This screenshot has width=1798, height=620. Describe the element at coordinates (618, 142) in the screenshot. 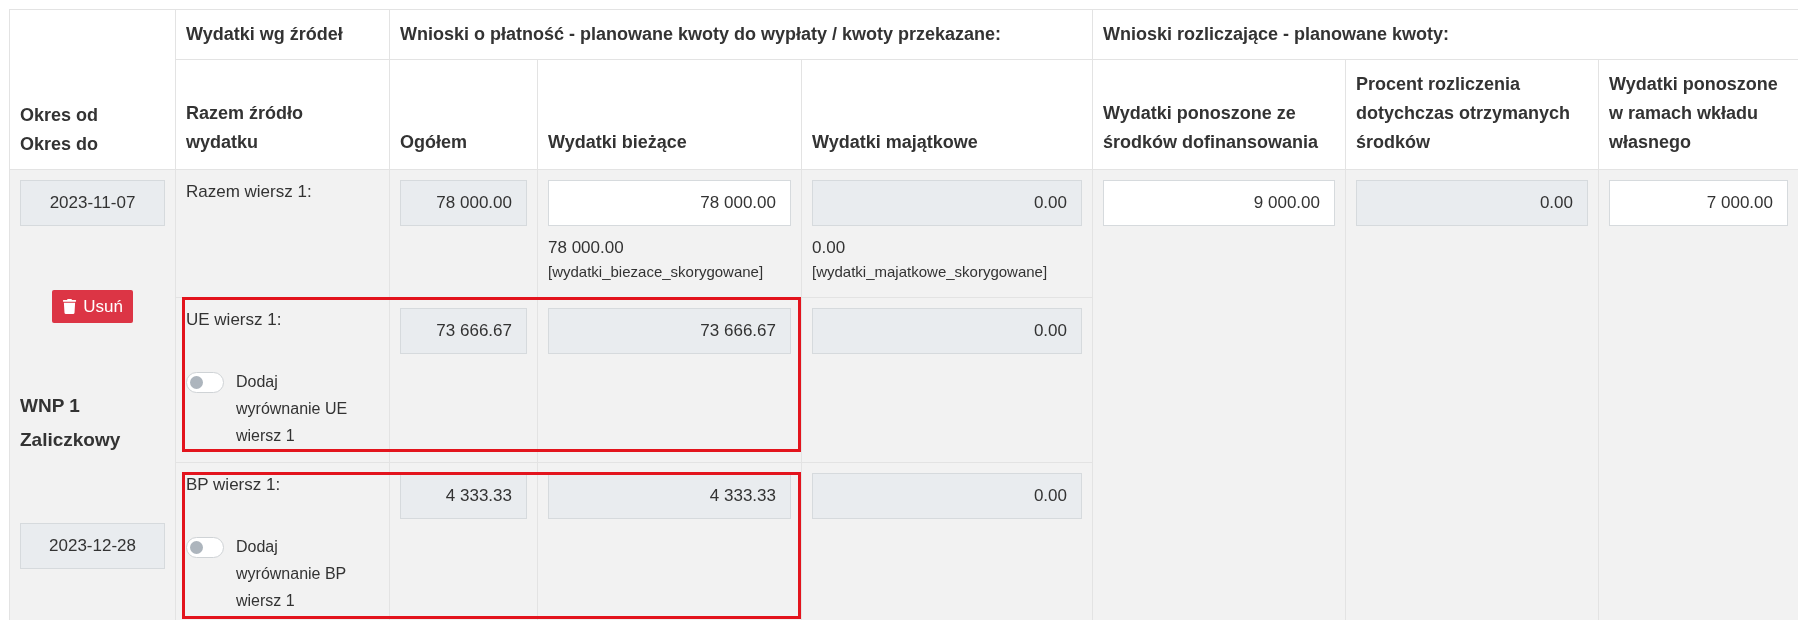

I see `column-header: Wydatki bieżące` at that location.